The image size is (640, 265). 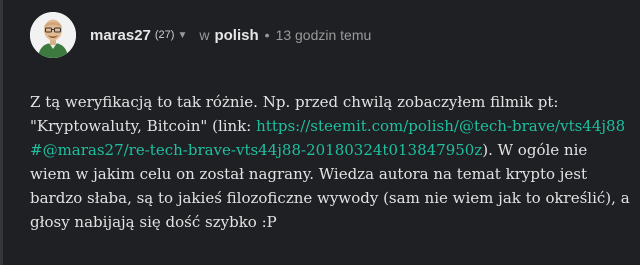 What do you see at coordinates (1, 132) in the screenshot?
I see `thread-rule` at bounding box center [1, 132].